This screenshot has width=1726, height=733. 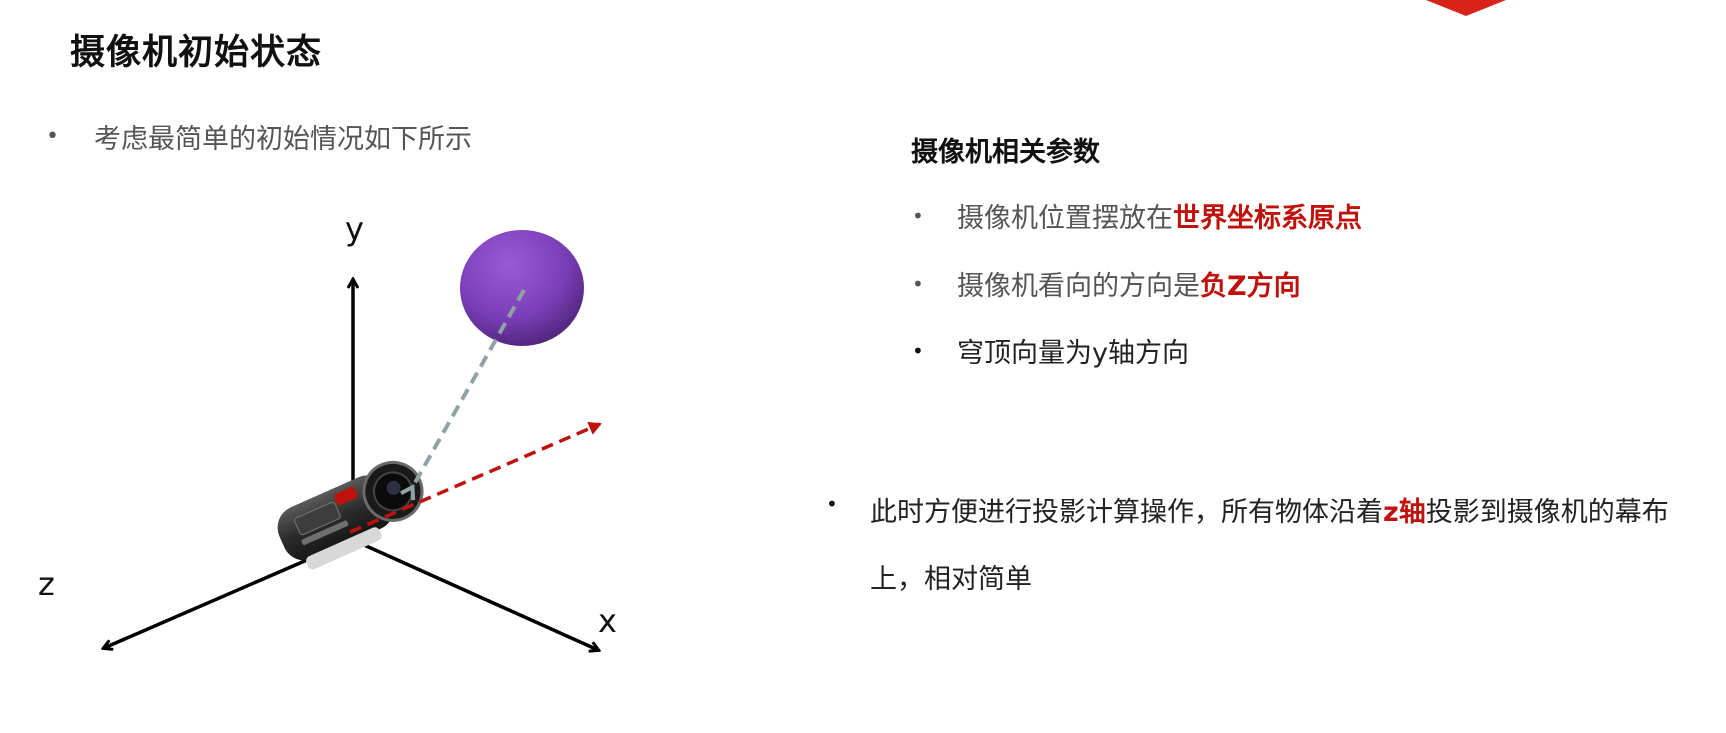 What do you see at coordinates (1065, 218) in the screenshot?
I see `param-text: 摄像机位置摆放在` at bounding box center [1065, 218].